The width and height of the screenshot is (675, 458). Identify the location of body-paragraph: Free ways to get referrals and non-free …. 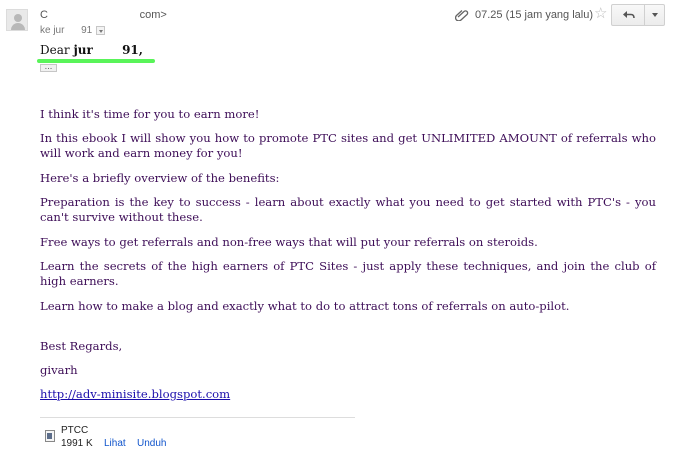
(289, 242).